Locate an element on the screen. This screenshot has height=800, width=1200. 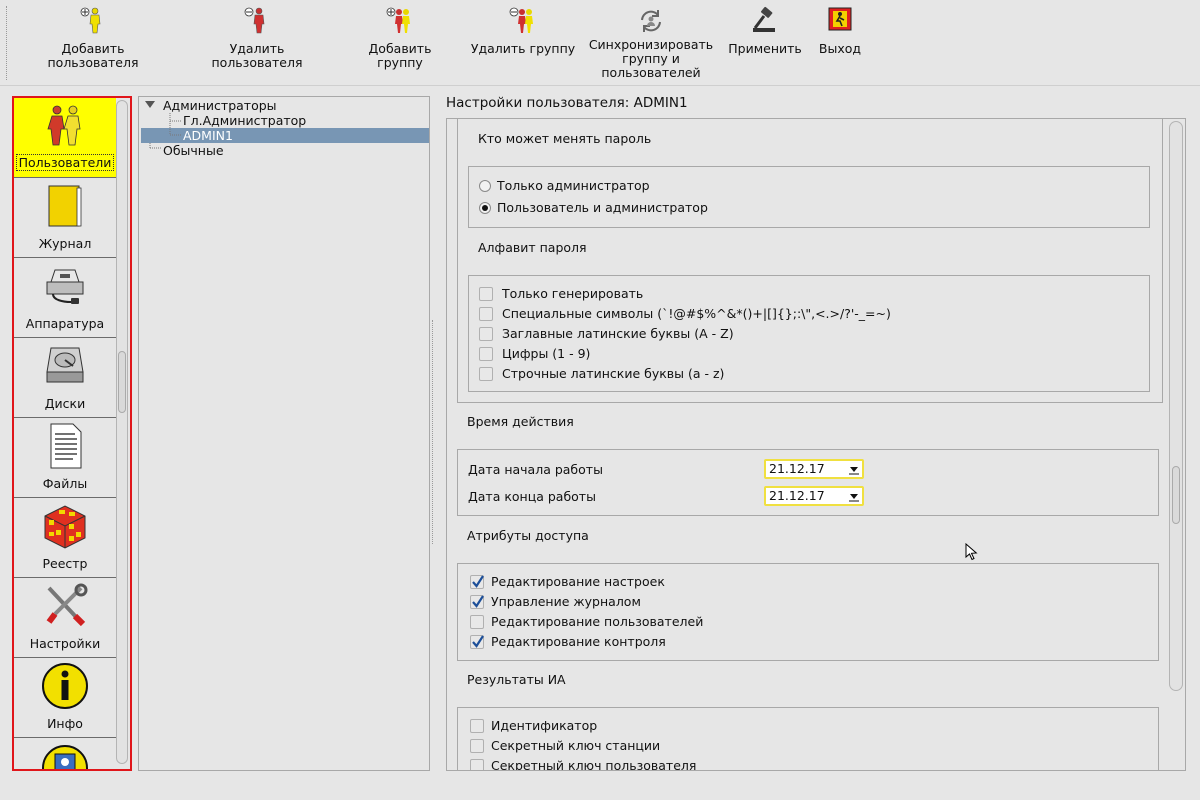
nav-item-info: Инфо is located at coordinates (65, 698).